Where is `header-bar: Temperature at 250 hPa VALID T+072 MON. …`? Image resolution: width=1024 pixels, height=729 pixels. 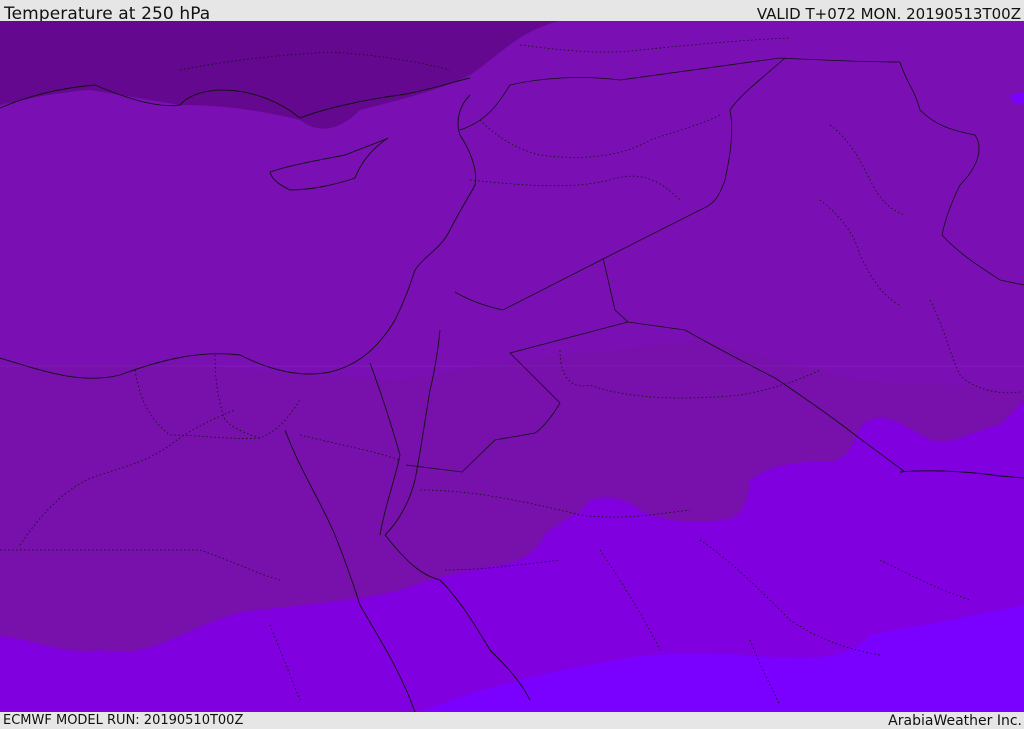
header-bar: Temperature at 250 hPa VALID T+072 MON. … is located at coordinates (512, 12).